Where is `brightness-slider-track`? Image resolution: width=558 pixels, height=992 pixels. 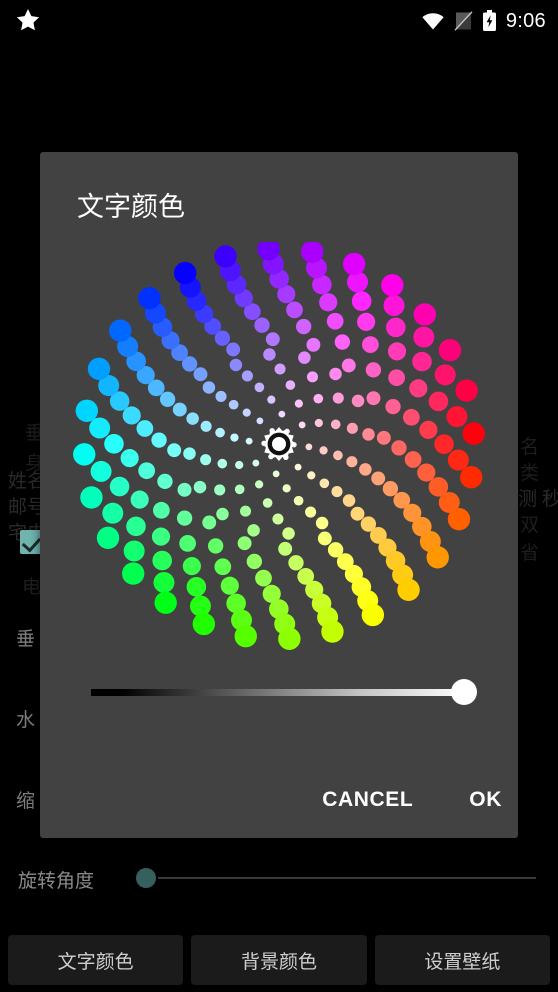
brightness-slider-track is located at coordinates (278, 692).